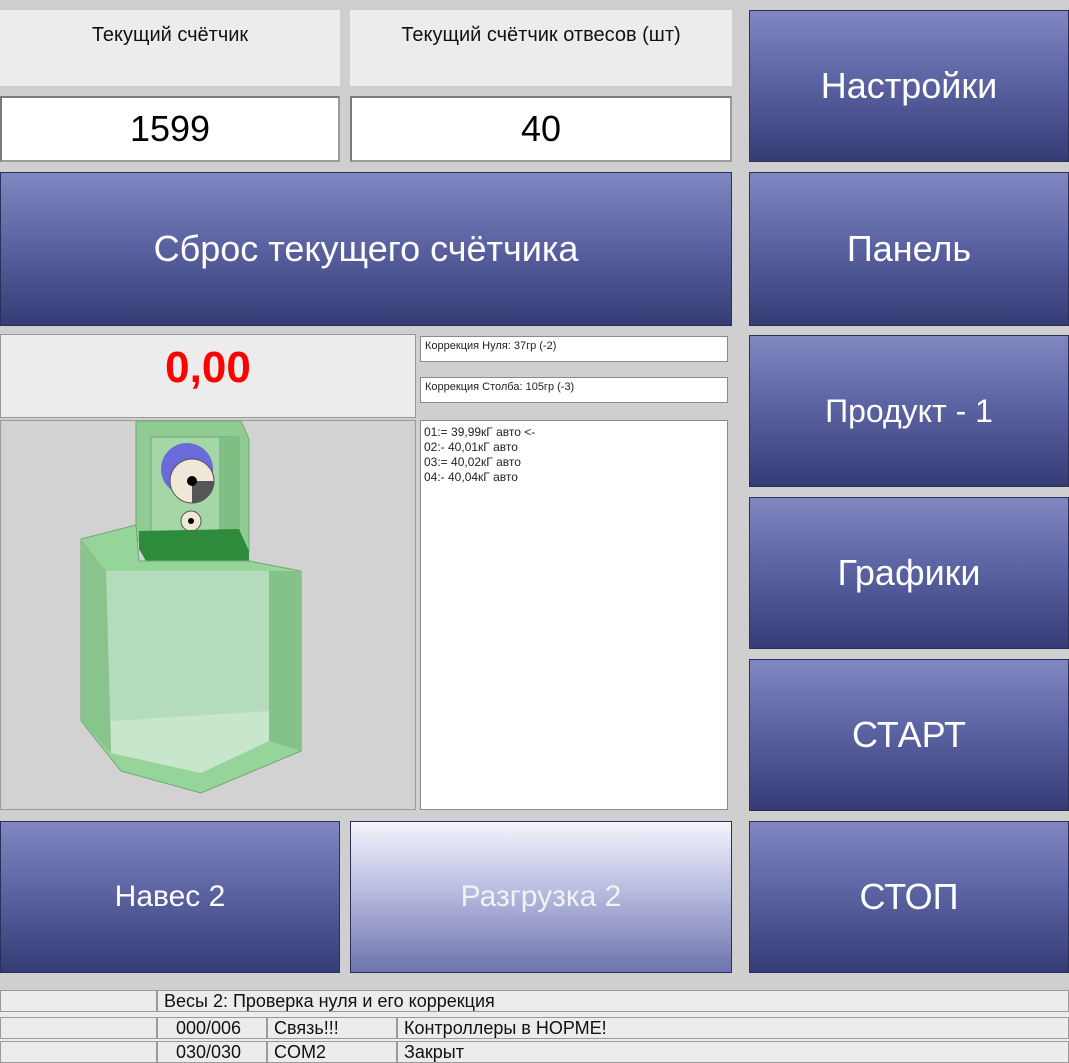 The height and width of the screenshot is (1063, 1069). Describe the element at coordinates (909, 249) in the screenshot. I see `panel-button: Панель` at that location.